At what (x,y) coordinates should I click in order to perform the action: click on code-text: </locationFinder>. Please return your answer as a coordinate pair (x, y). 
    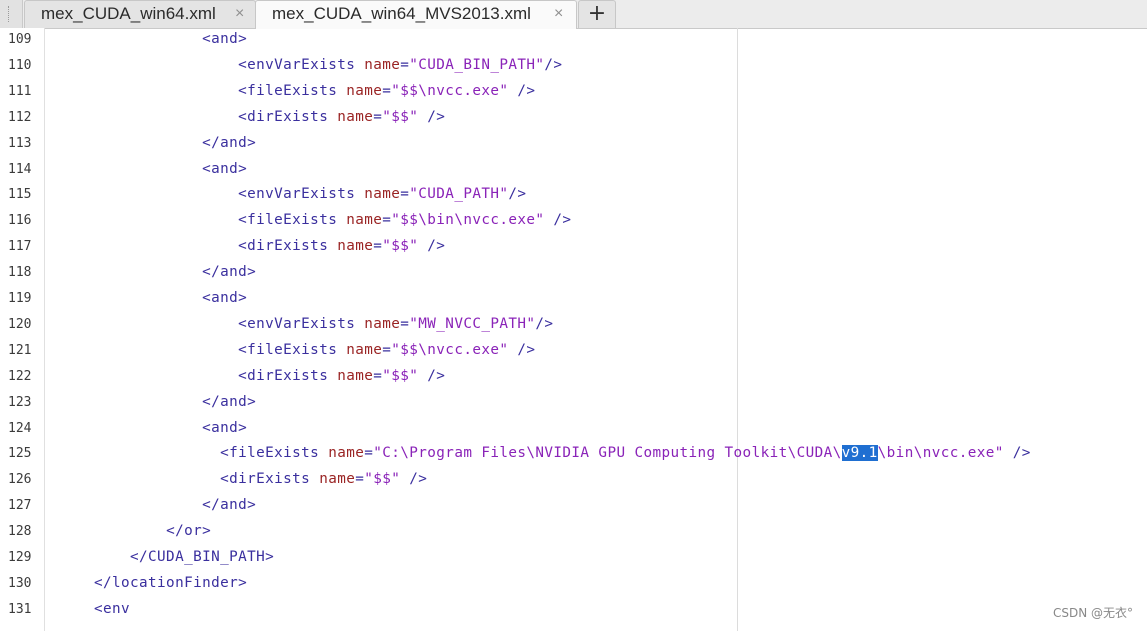
    Looking at the image, I should click on (170, 583).